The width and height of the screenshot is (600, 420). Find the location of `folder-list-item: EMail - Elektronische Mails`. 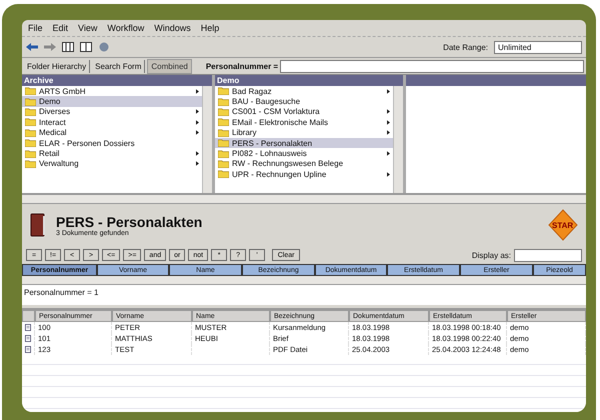

folder-list-item: EMail - Elektronische Mails is located at coordinates (304, 122).